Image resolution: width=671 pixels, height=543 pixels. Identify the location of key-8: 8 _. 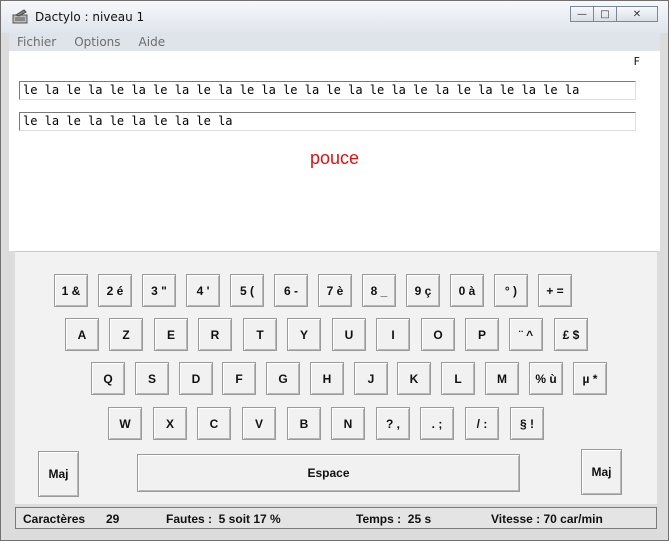
(379, 290).